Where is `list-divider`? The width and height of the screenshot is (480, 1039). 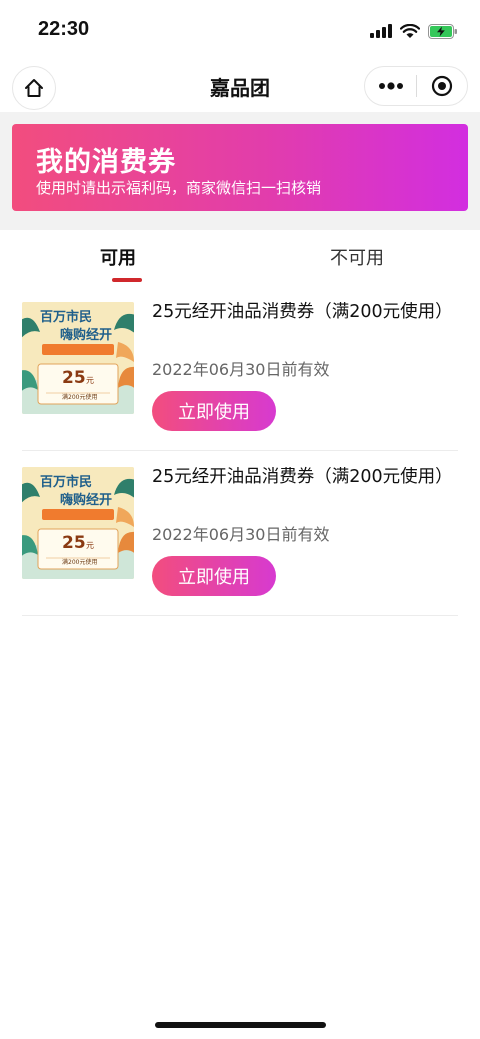
list-divider is located at coordinates (240, 615).